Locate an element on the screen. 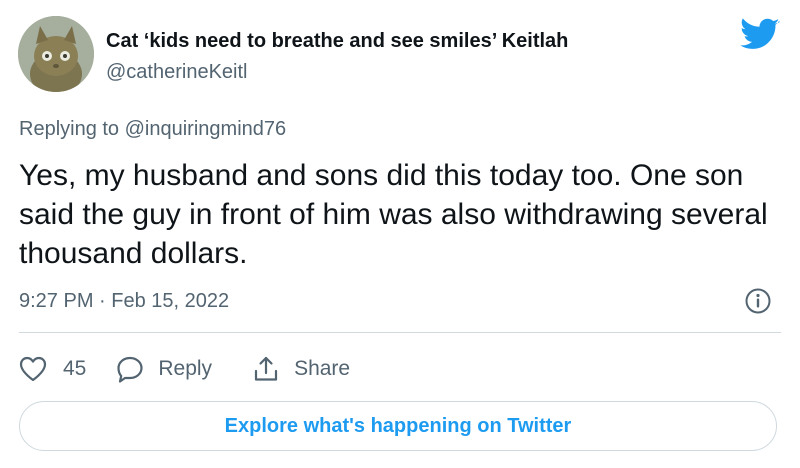  twitter-bird-icon is located at coordinates (760, 35).